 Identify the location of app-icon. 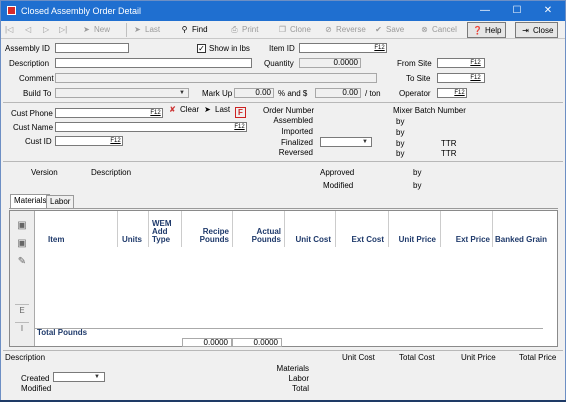
(11, 10).